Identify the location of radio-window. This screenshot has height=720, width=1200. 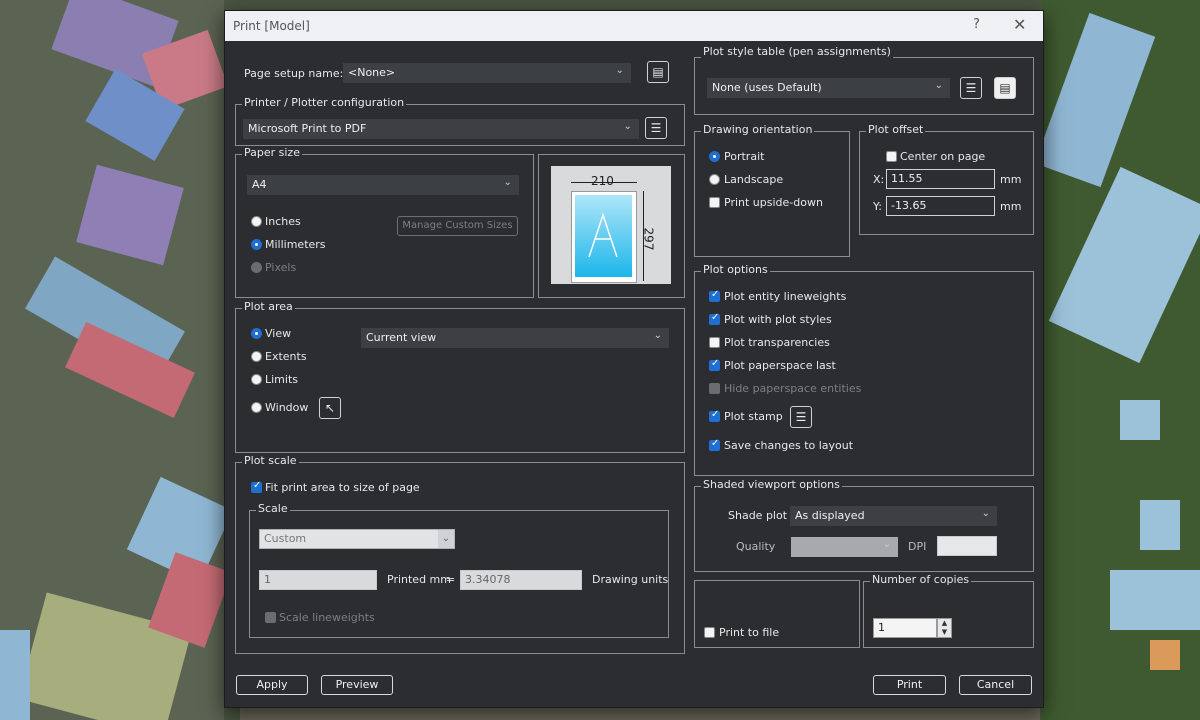
(256, 407).